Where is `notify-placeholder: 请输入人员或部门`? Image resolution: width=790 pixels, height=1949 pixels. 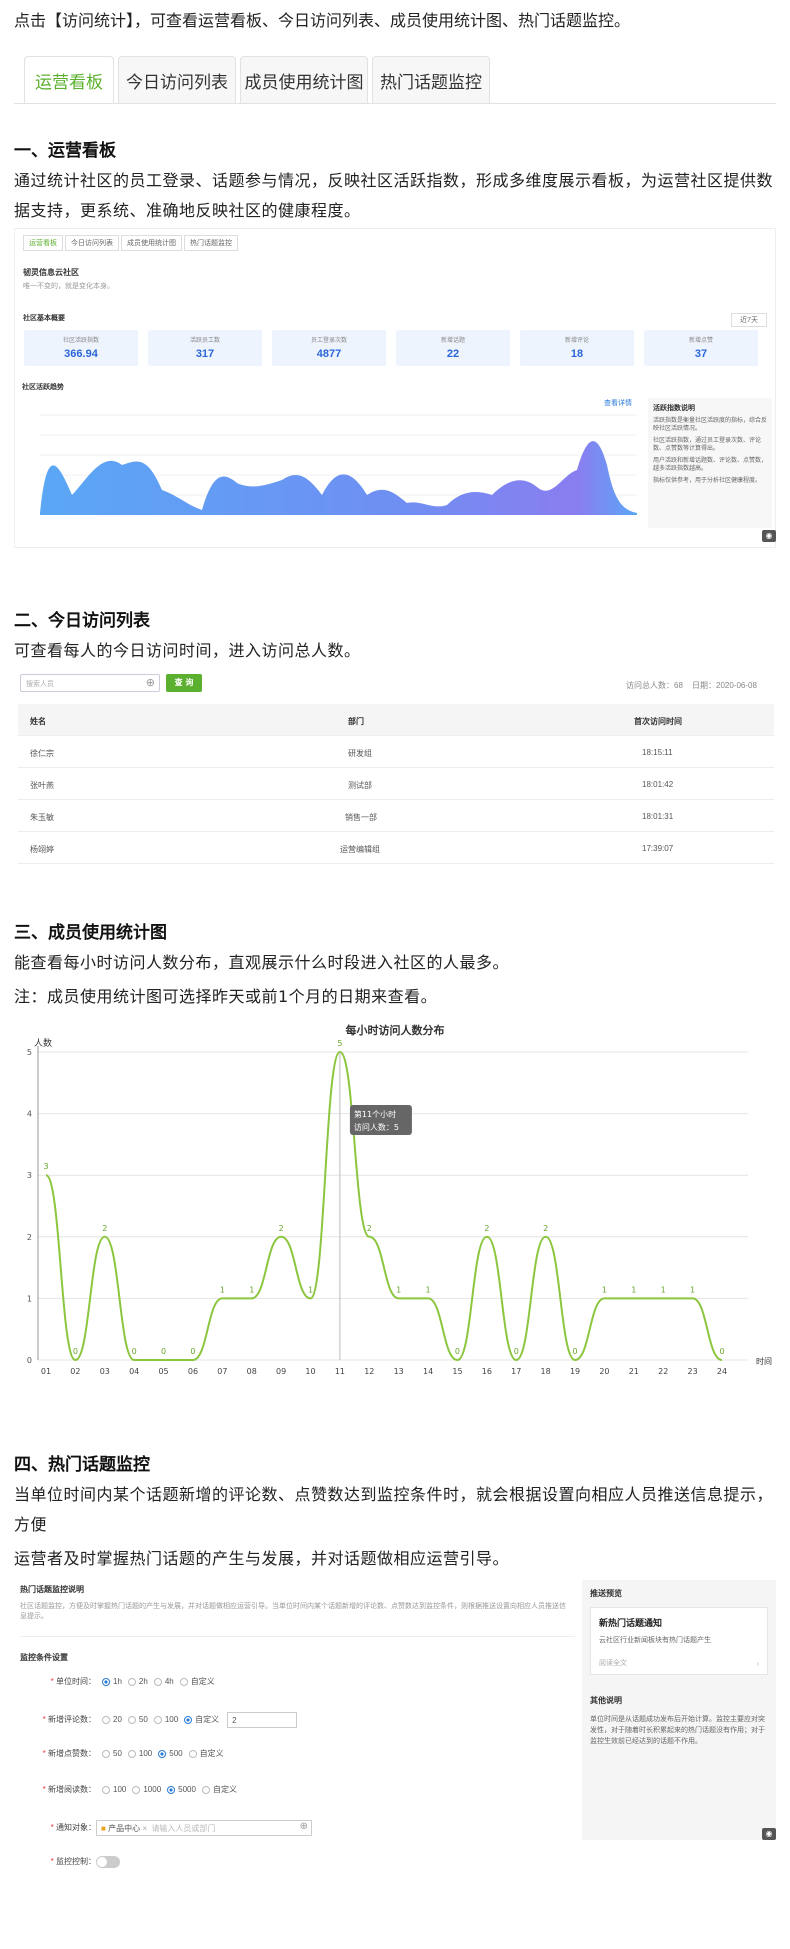
notify-placeholder: 请输入人员或部门 is located at coordinates (183, 1828).